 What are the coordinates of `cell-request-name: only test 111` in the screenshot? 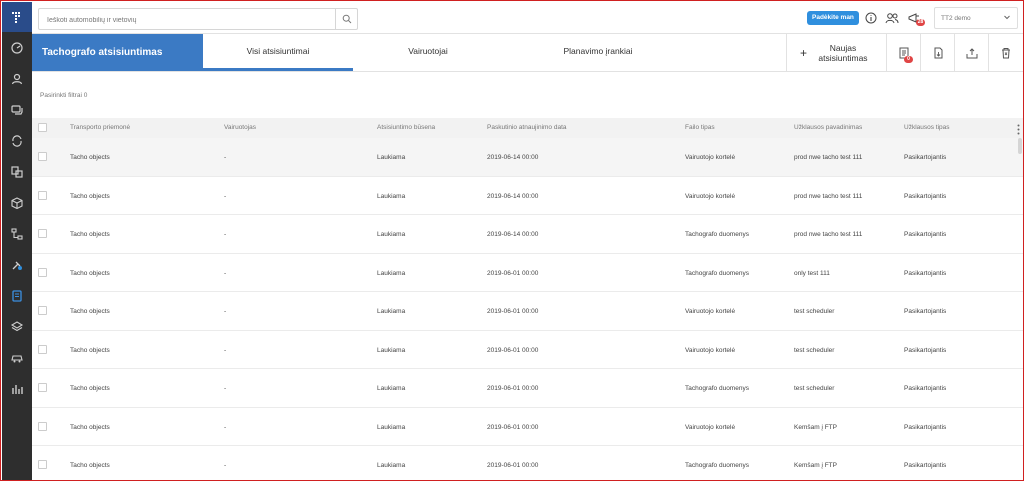 It's located at (812, 273).